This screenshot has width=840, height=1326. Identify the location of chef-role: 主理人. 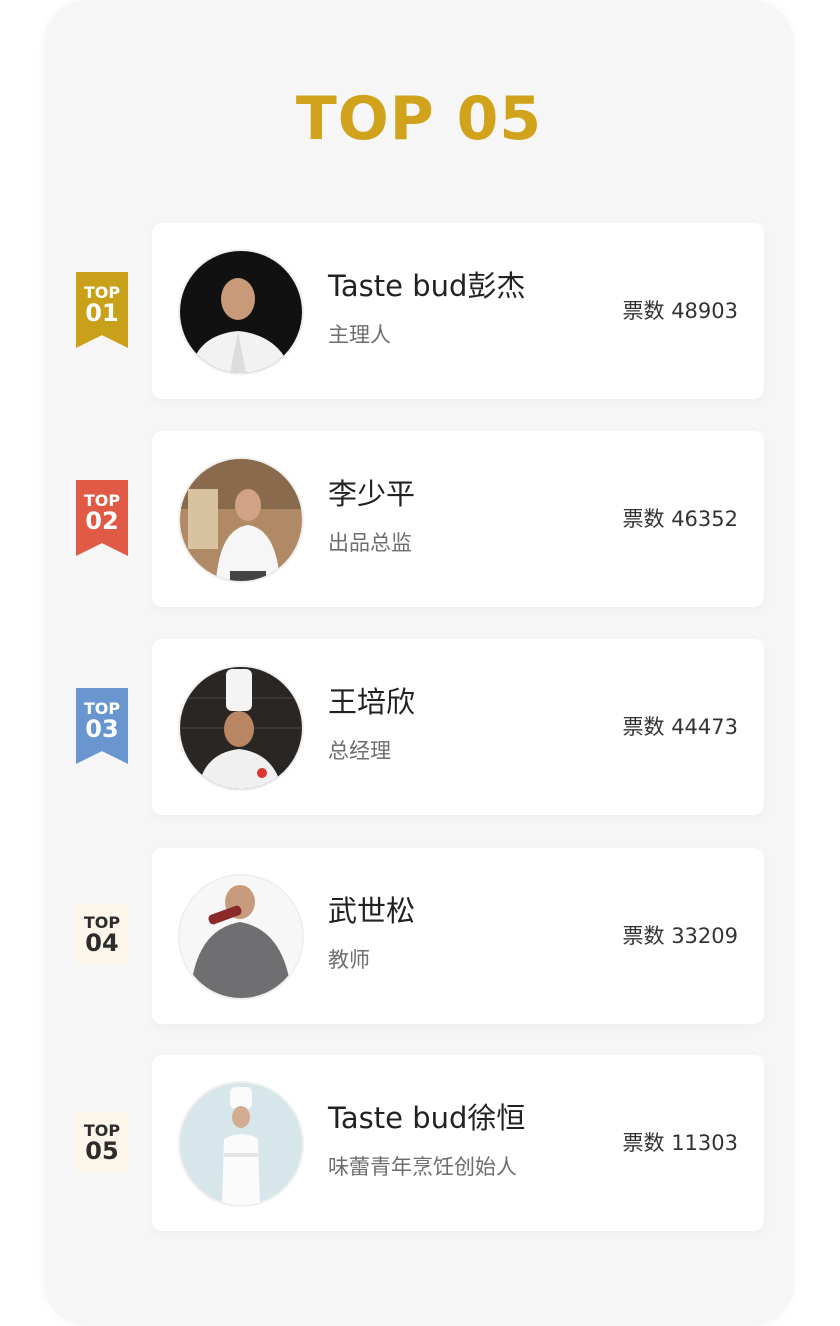
(359, 335).